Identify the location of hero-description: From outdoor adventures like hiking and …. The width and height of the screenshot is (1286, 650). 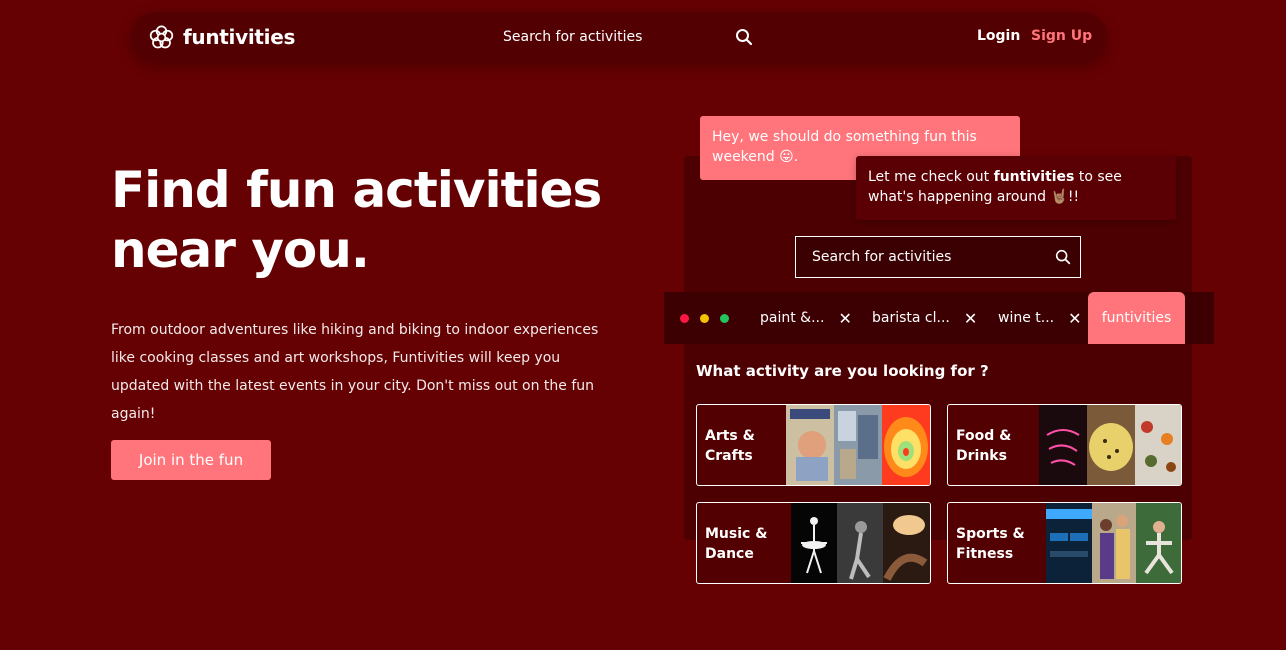
(355, 372).